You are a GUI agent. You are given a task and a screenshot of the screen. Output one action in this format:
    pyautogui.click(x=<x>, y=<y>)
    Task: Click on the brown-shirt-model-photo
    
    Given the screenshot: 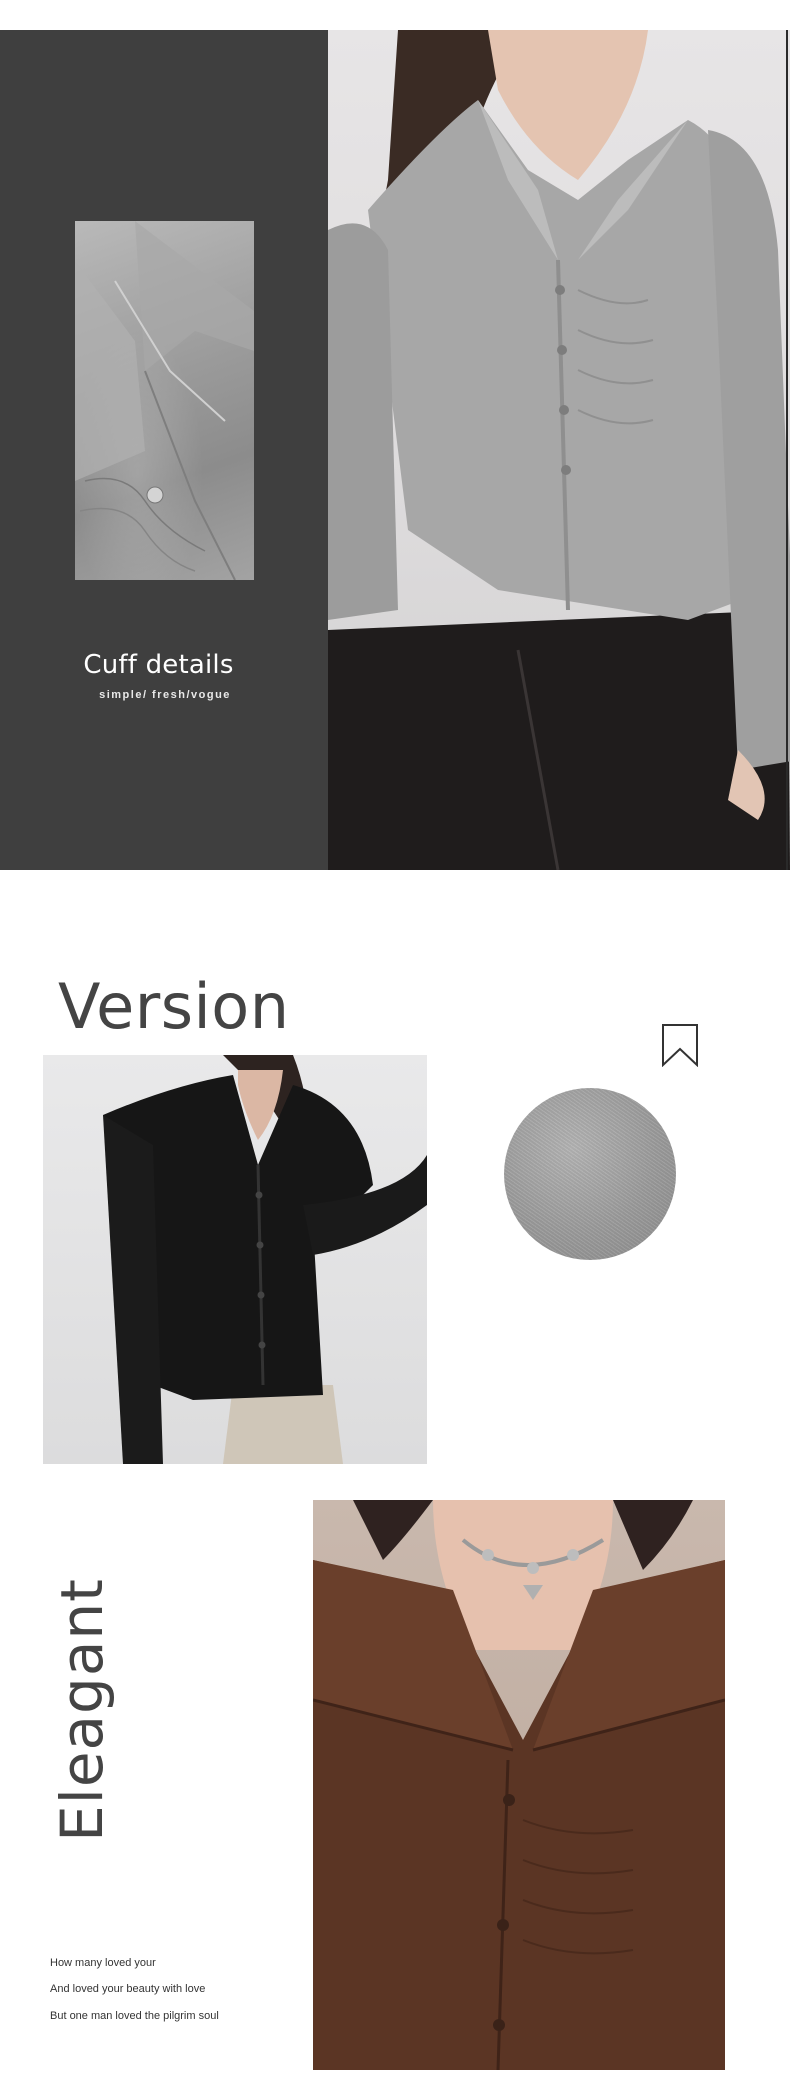 What is the action you would take?
    pyautogui.click(x=519, y=1785)
    